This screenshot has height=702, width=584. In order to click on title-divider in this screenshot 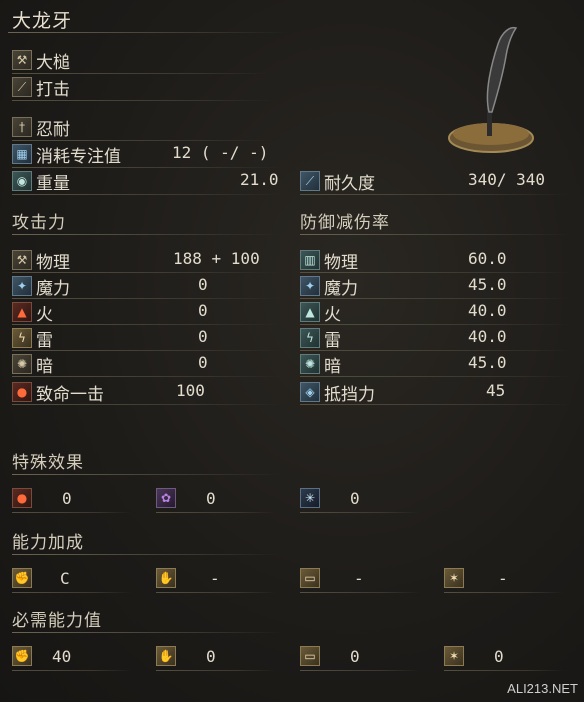, I will do `click(148, 32)`.